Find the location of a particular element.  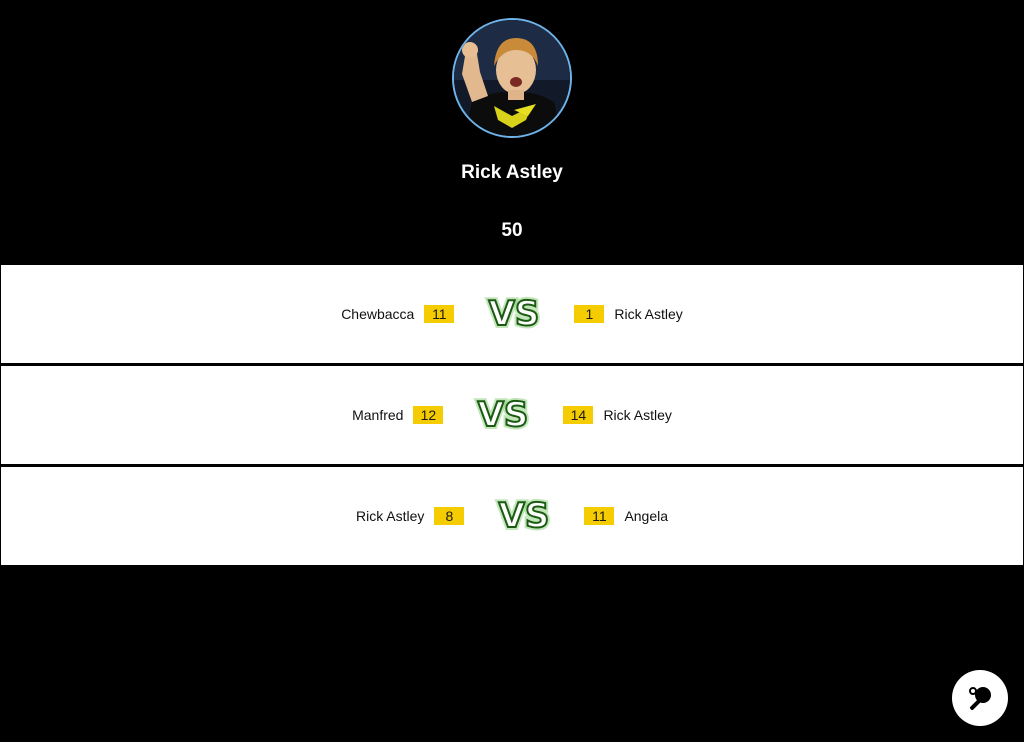

left-player-name: Manfred is located at coordinates (378, 415).